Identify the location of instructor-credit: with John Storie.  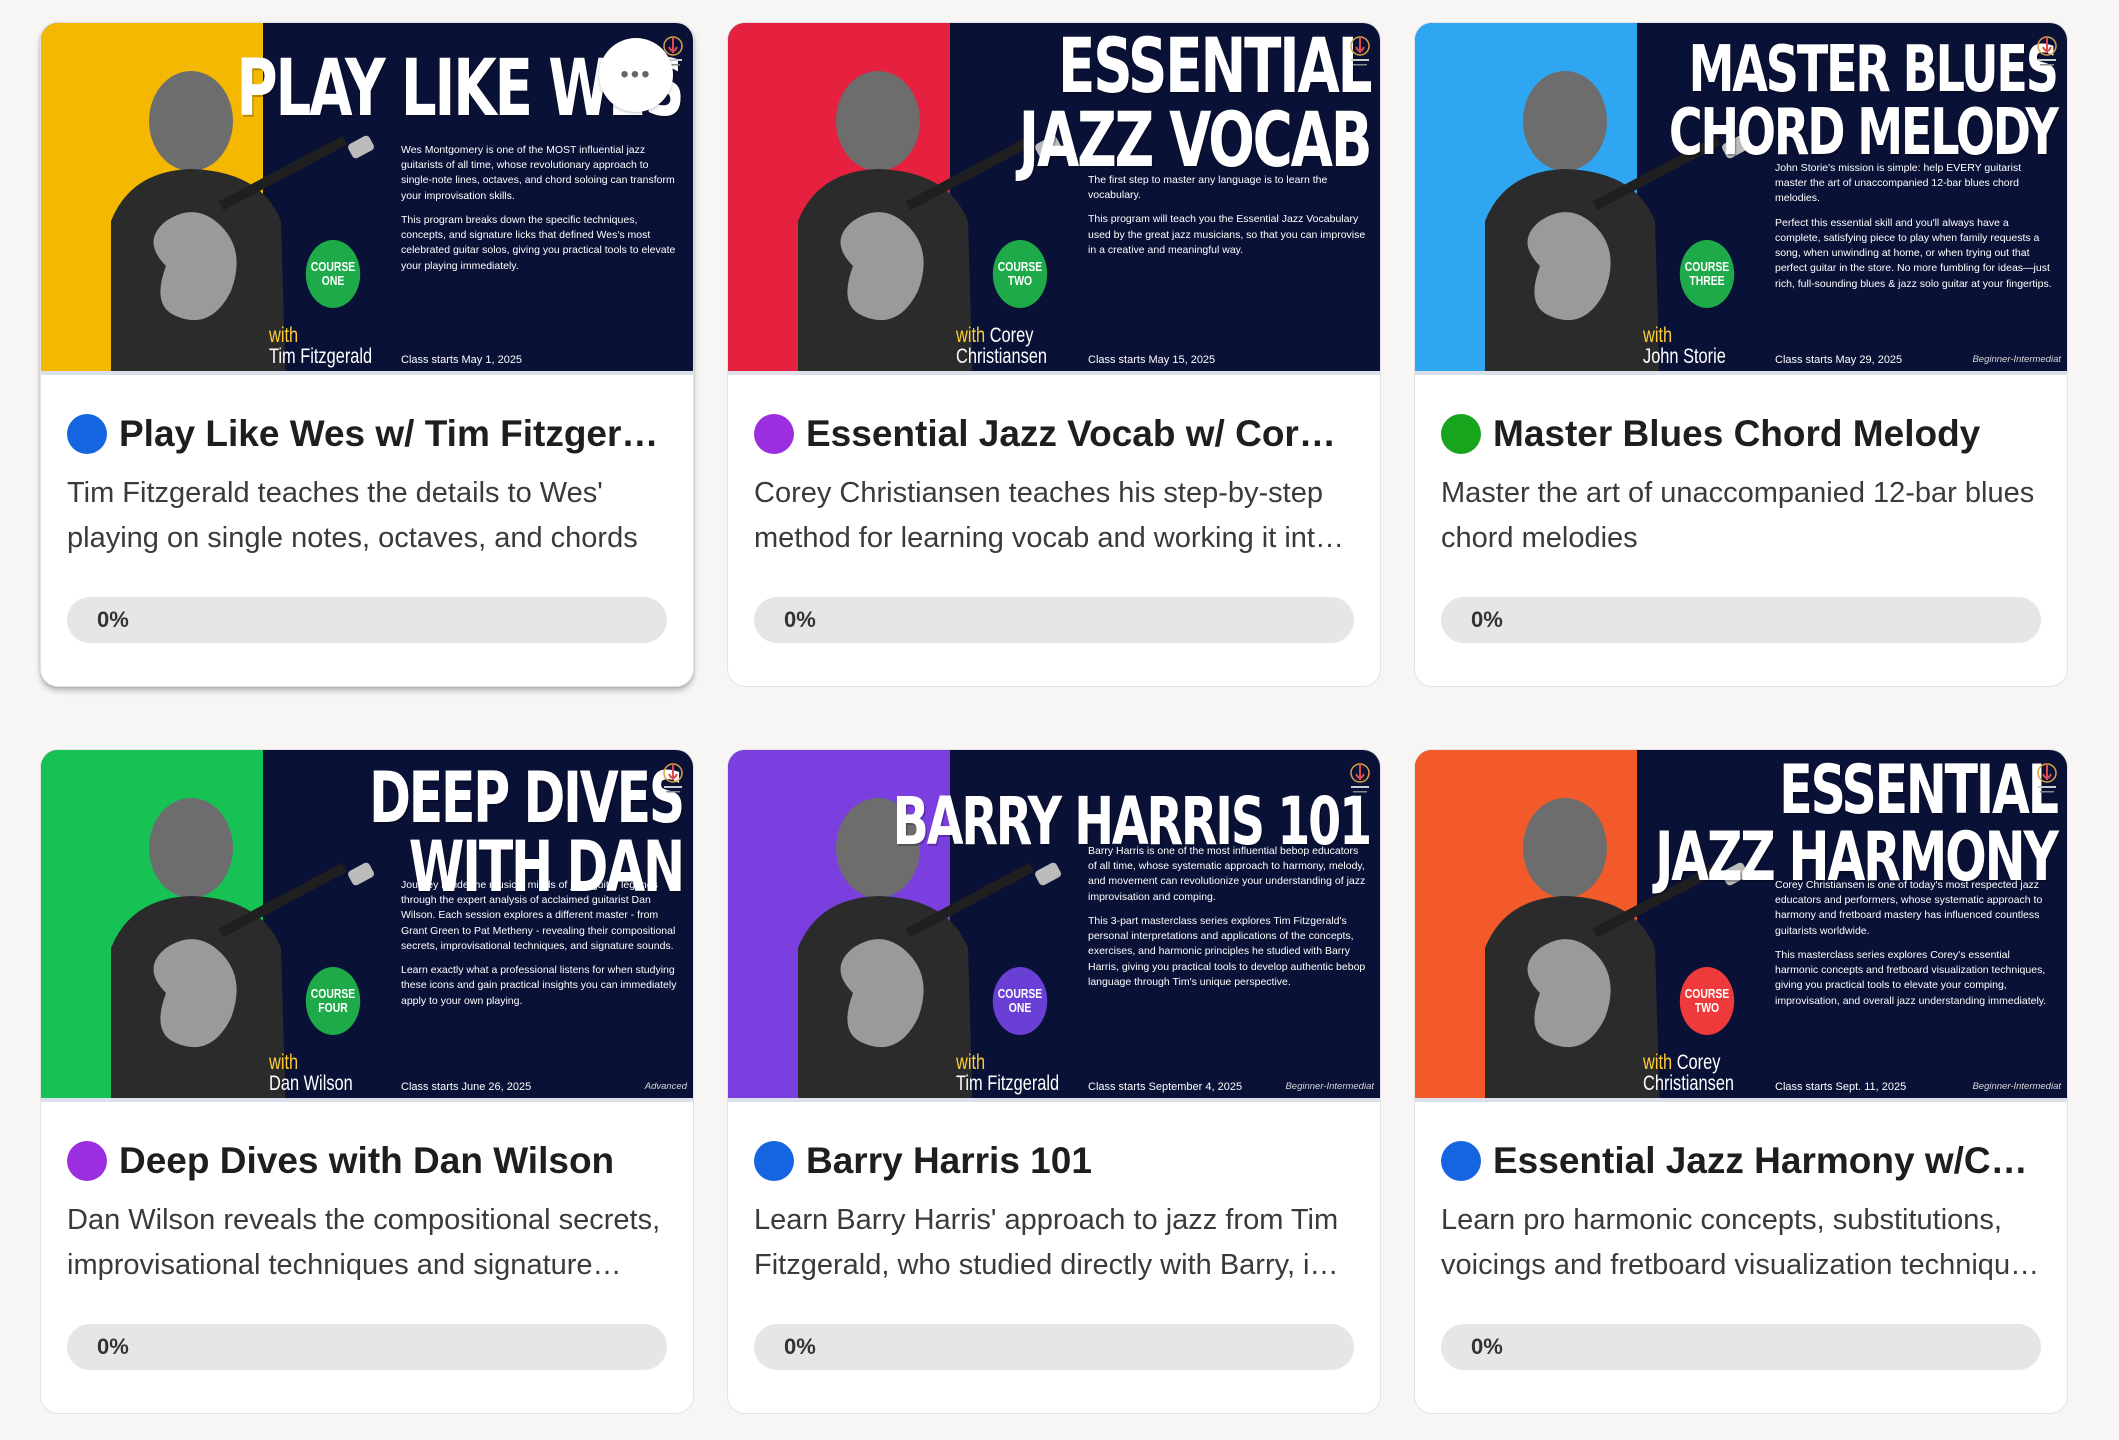
(1684, 346).